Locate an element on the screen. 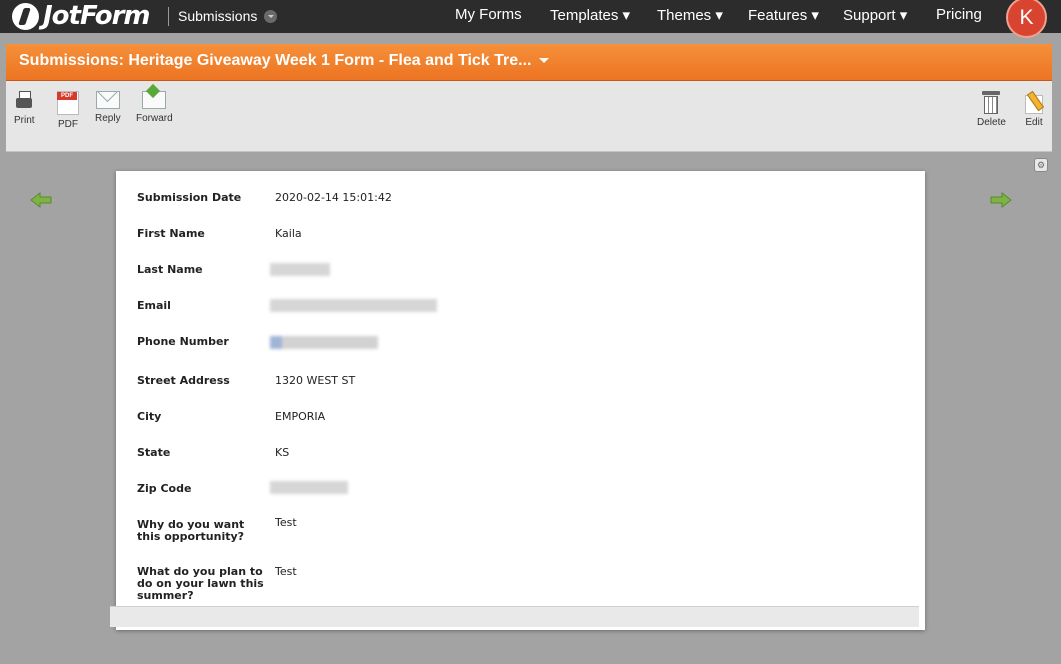 The image size is (1061, 664). caret-down-icon is located at coordinates (544, 61).